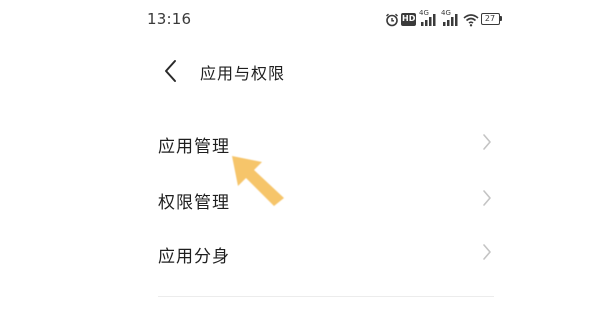  What do you see at coordinates (325, 198) in the screenshot?
I see `menu-item-permission-management: 权限管理` at bounding box center [325, 198].